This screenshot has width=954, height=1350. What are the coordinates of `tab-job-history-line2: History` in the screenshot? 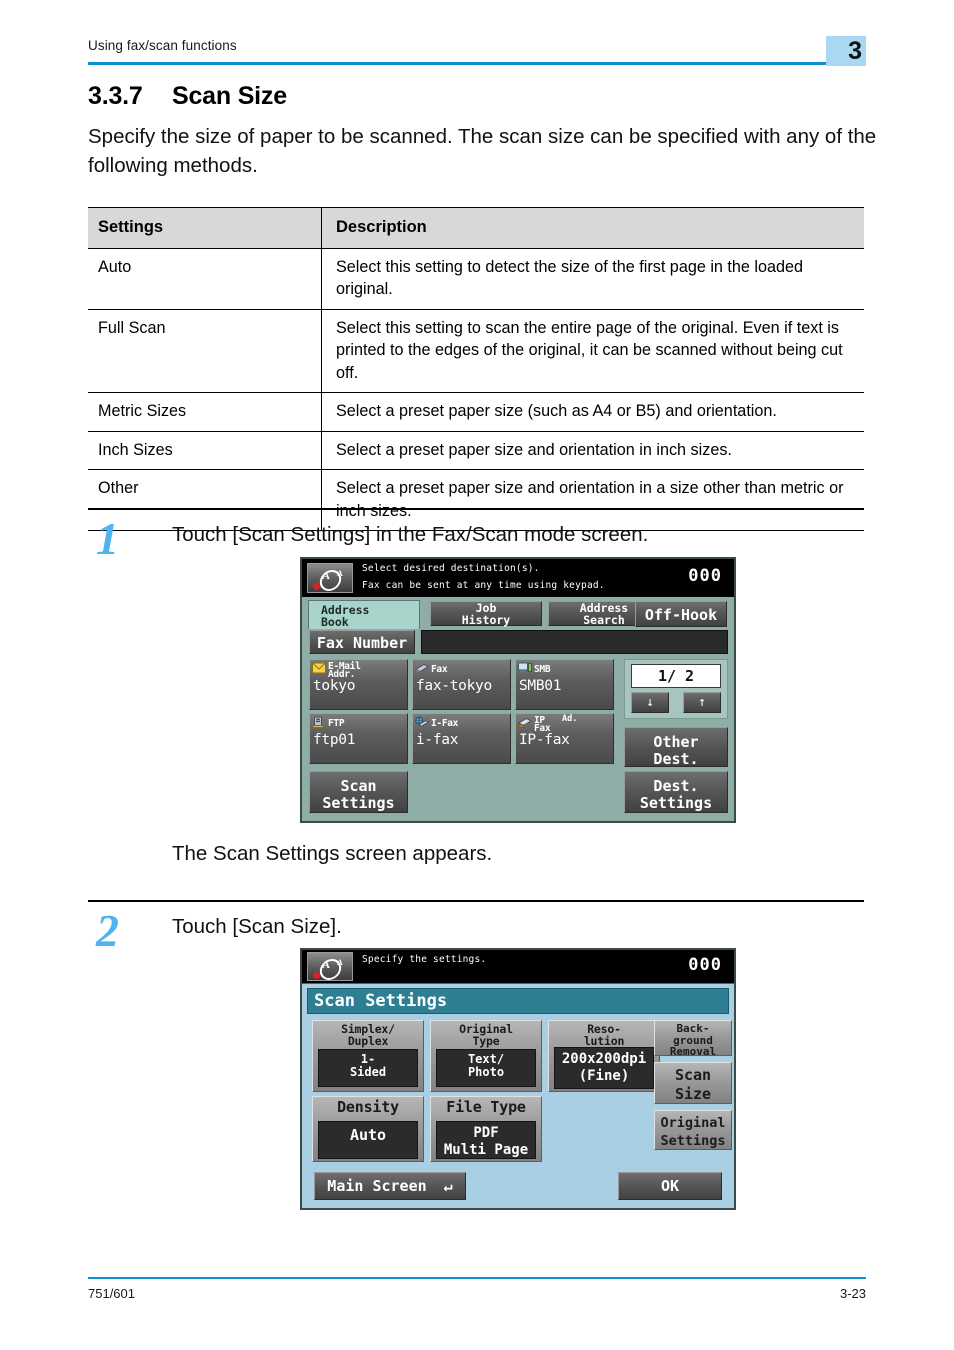 It's located at (486, 619).